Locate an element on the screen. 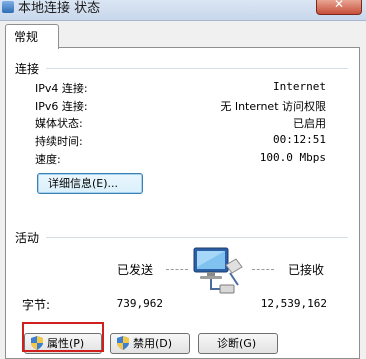  shield-icon is located at coordinates (123, 343).